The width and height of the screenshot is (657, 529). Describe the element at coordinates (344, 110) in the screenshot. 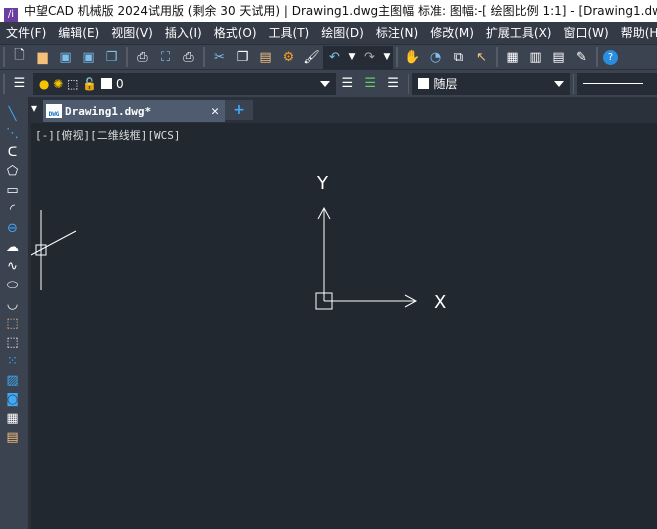

I see `document-tab-bar: ▾ DWG Drawing1.dwg* ✕ +` at that location.